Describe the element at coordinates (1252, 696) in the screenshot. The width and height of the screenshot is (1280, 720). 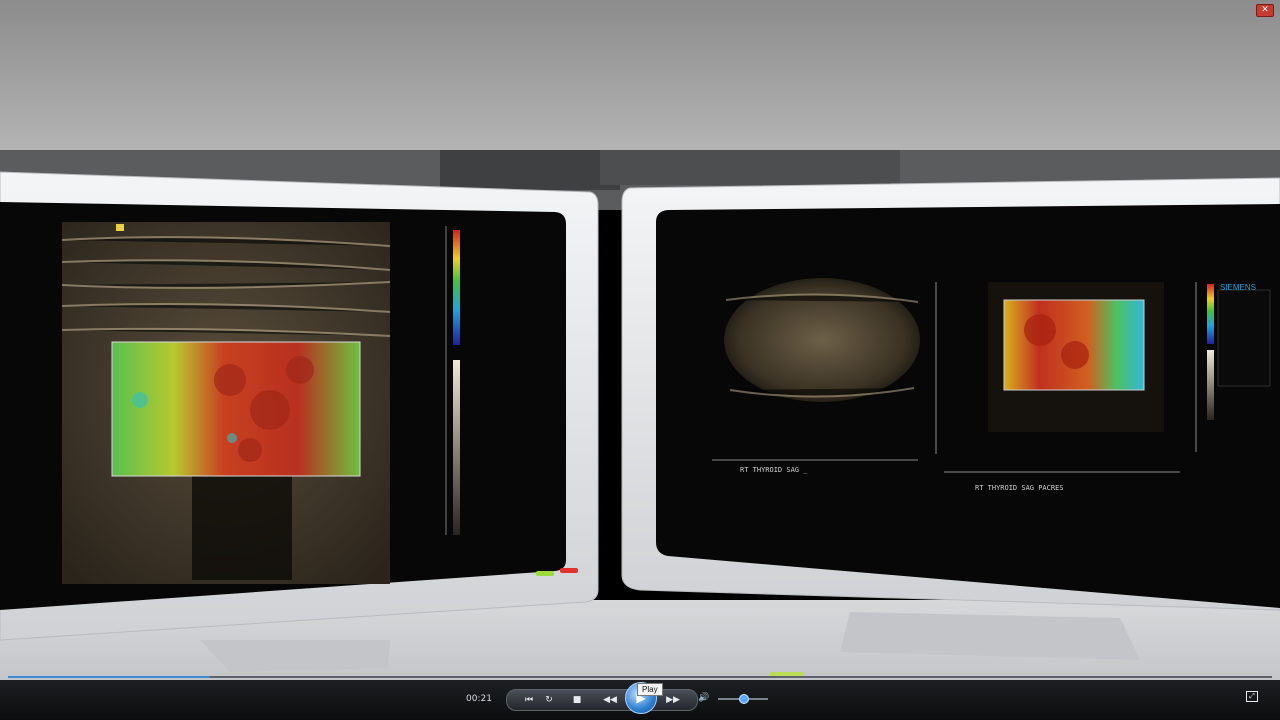
I see `fullscreen-icon: ⤢` at that location.